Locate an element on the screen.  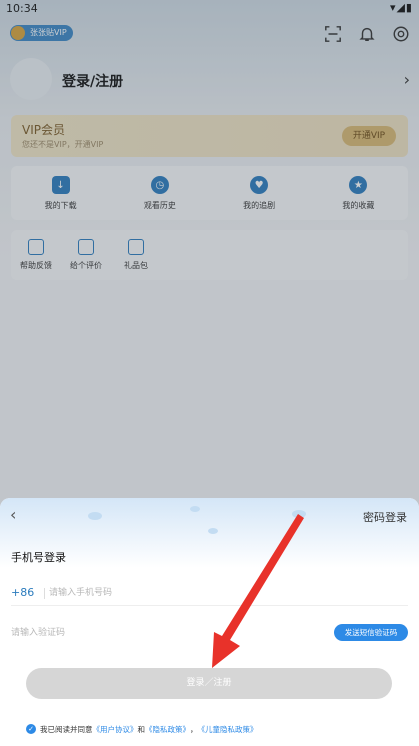
agreement-row: ✓ 我已阅读并同意 《用户协议》 和 《隐私政策》 ， 《儿童隐私政策》 is located at coordinates (142, 729).